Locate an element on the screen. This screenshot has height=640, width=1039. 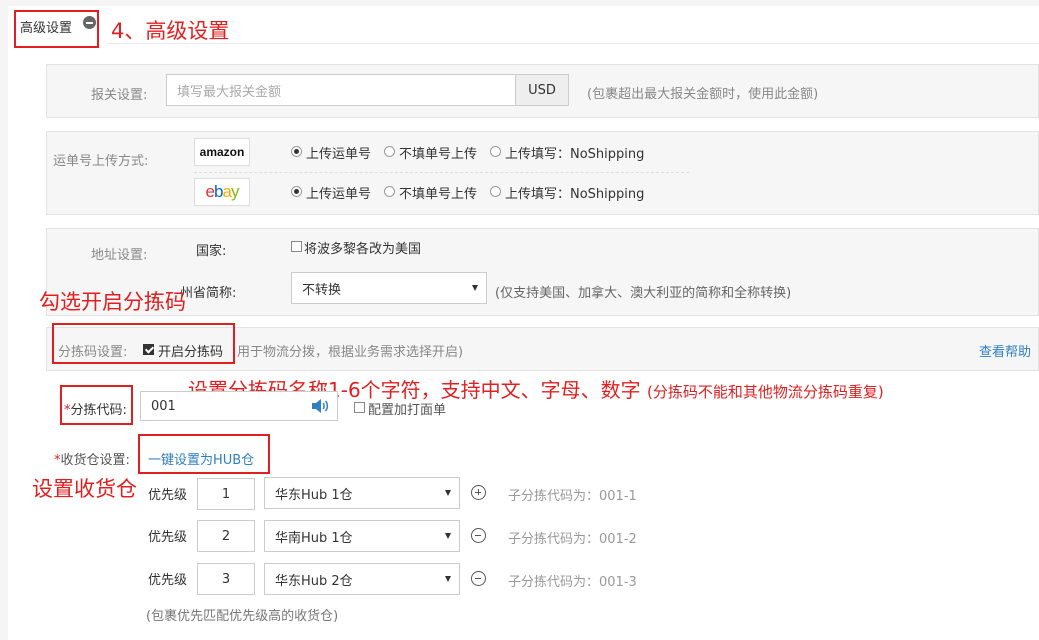
warehouse-select-2-value: 华南Hub 1仓 is located at coordinates (314, 538).